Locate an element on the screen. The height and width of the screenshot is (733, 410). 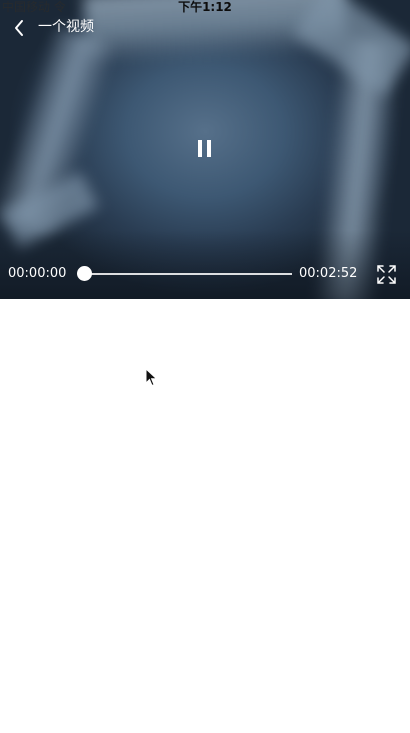
back-button is located at coordinates (20, 28).